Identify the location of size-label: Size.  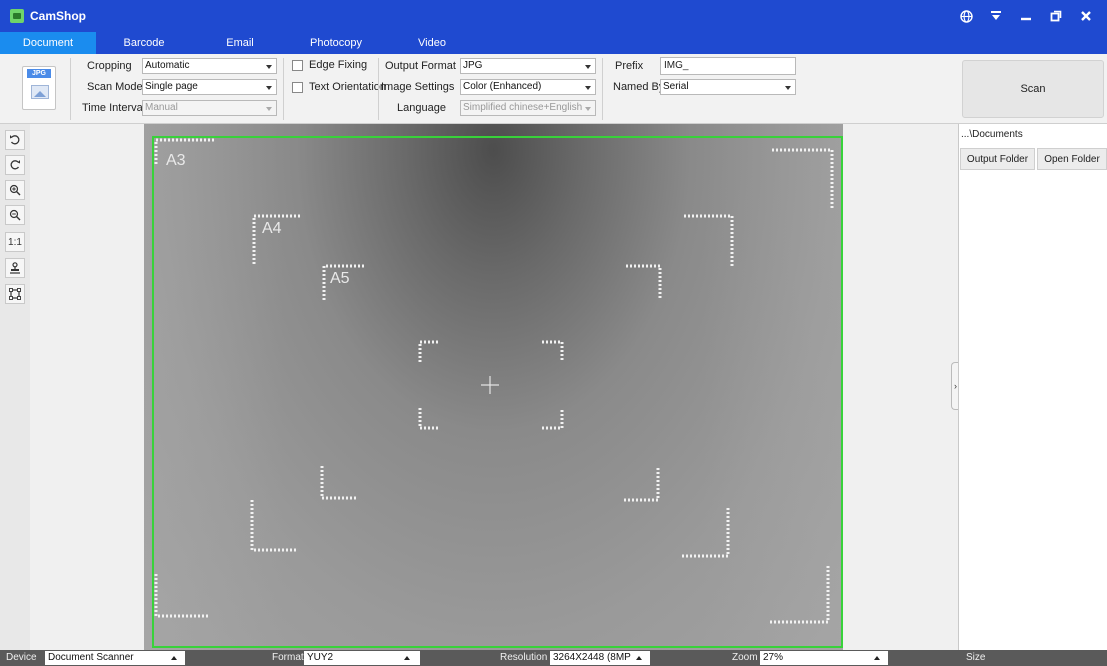
(976, 657).